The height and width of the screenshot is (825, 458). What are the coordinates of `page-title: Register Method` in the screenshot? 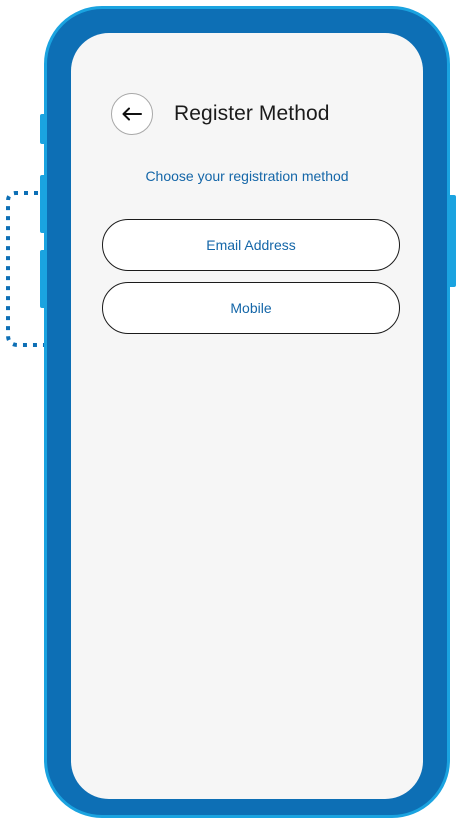 It's located at (252, 113).